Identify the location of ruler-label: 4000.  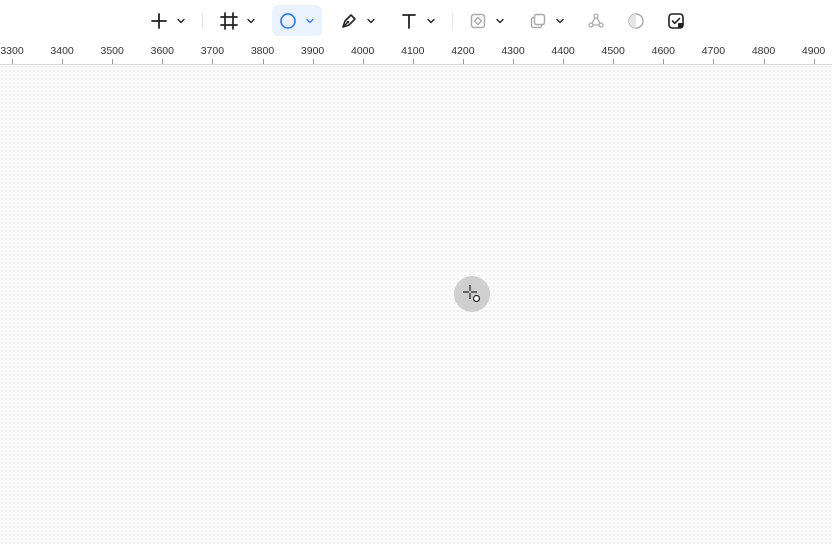
(363, 51).